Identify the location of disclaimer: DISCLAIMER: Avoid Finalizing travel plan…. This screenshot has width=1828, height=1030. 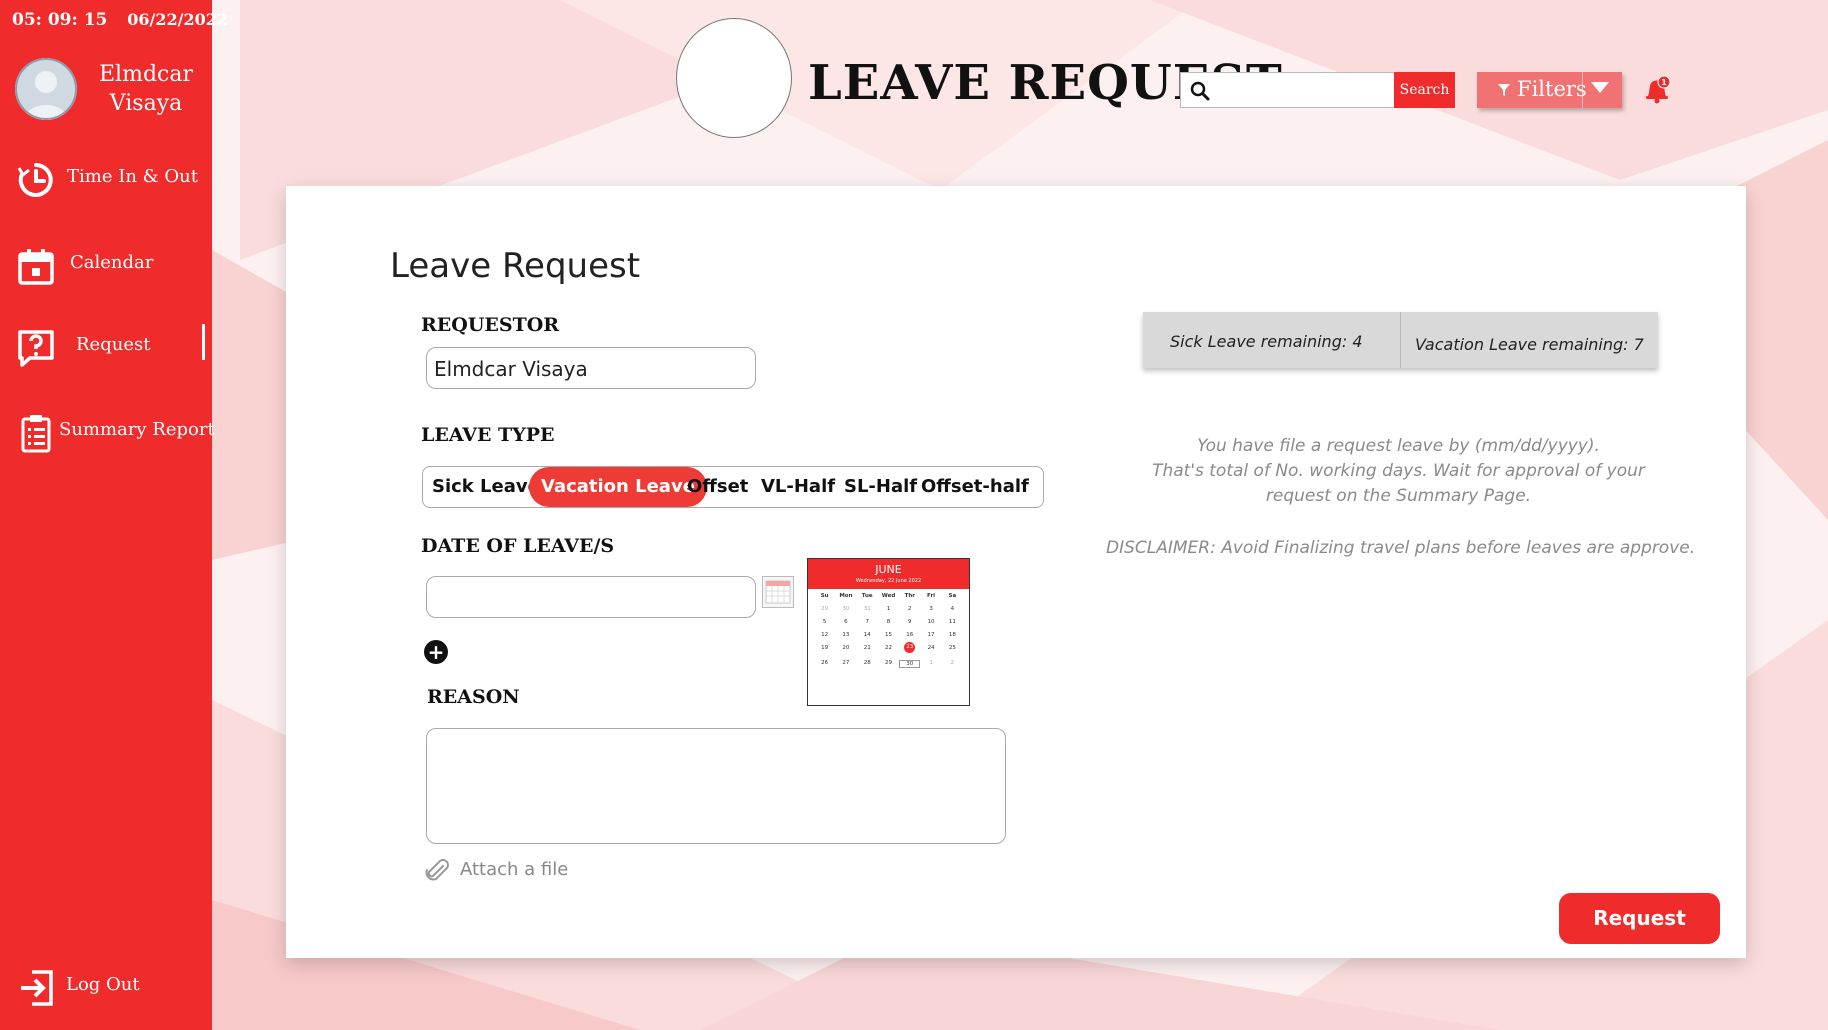
(1401, 548).